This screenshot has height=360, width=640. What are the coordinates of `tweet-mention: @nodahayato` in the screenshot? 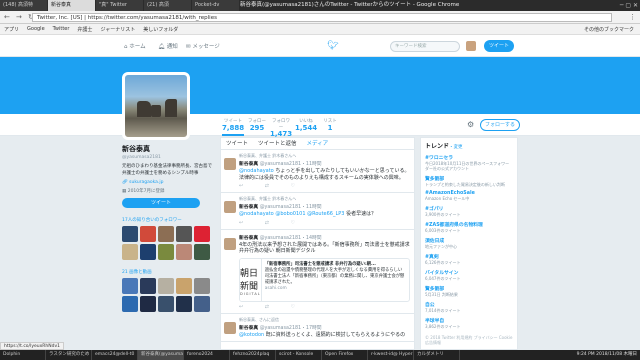 It's located at (256, 171).